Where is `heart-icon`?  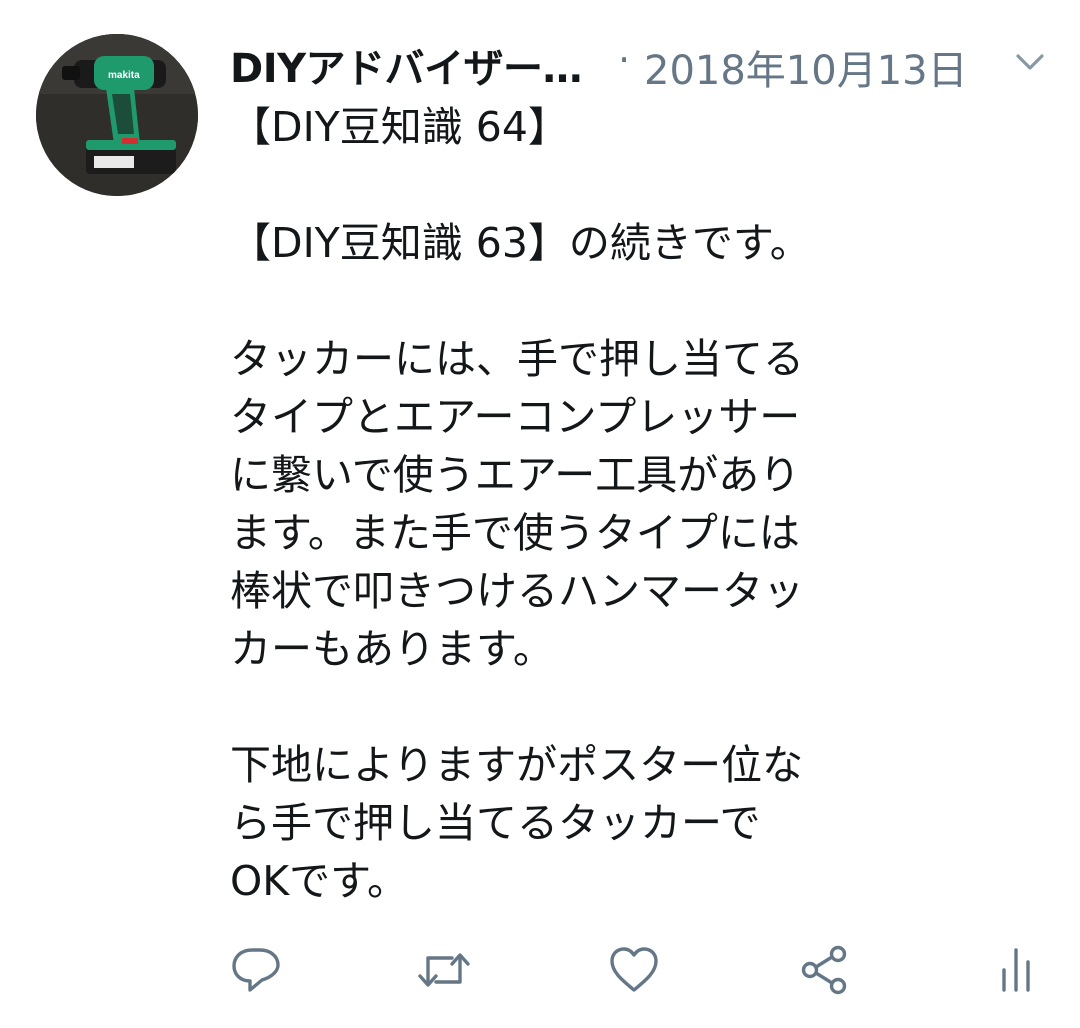 heart-icon is located at coordinates (634, 969).